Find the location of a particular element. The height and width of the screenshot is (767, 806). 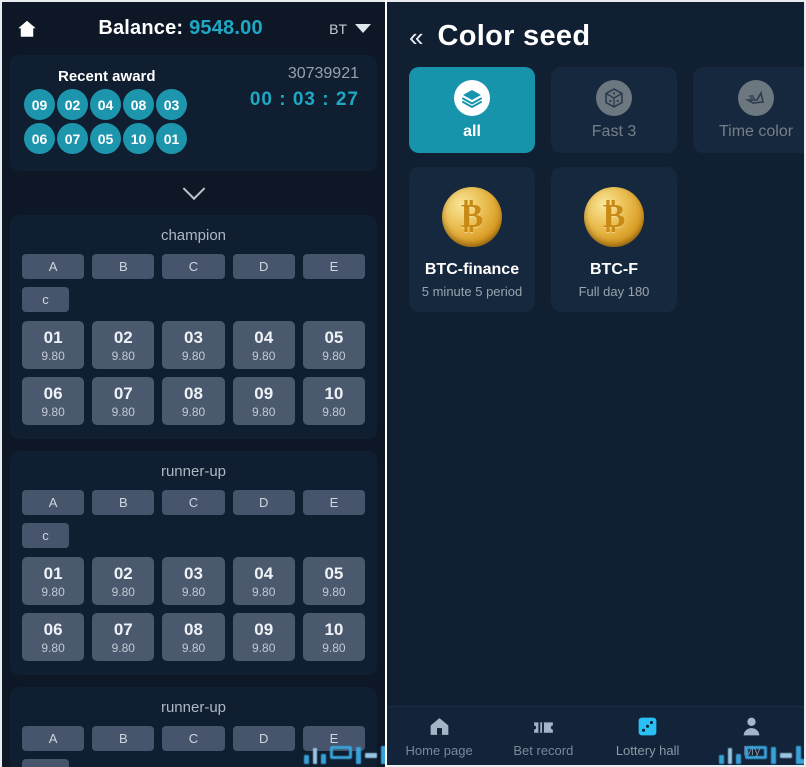

award-ball: 04 is located at coordinates (105, 104).